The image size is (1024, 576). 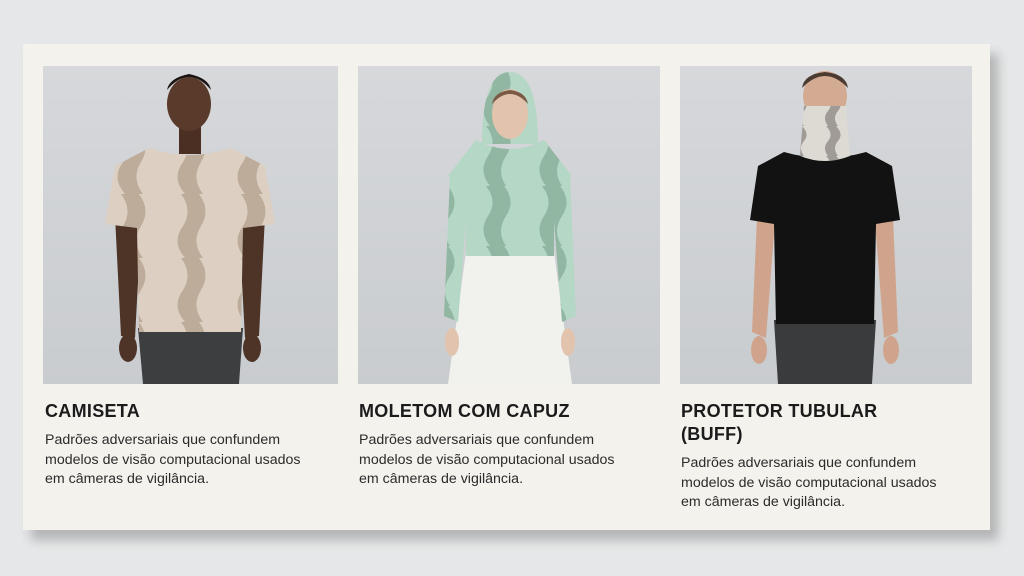 I want to click on product-title: PROTETOR TUBULAR (BUFF), so click(x=779, y=422).